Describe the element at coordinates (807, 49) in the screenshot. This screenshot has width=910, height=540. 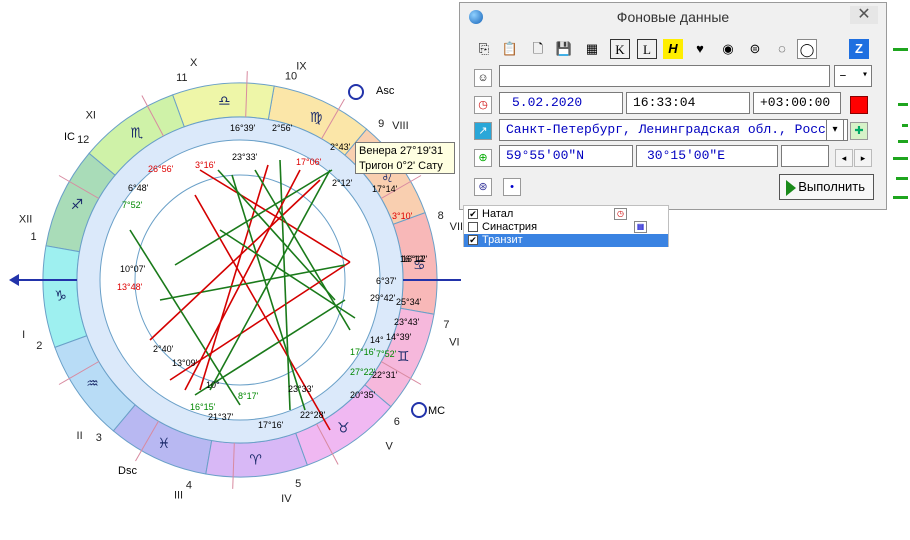
I see `ring-icon: ◯` at that location.